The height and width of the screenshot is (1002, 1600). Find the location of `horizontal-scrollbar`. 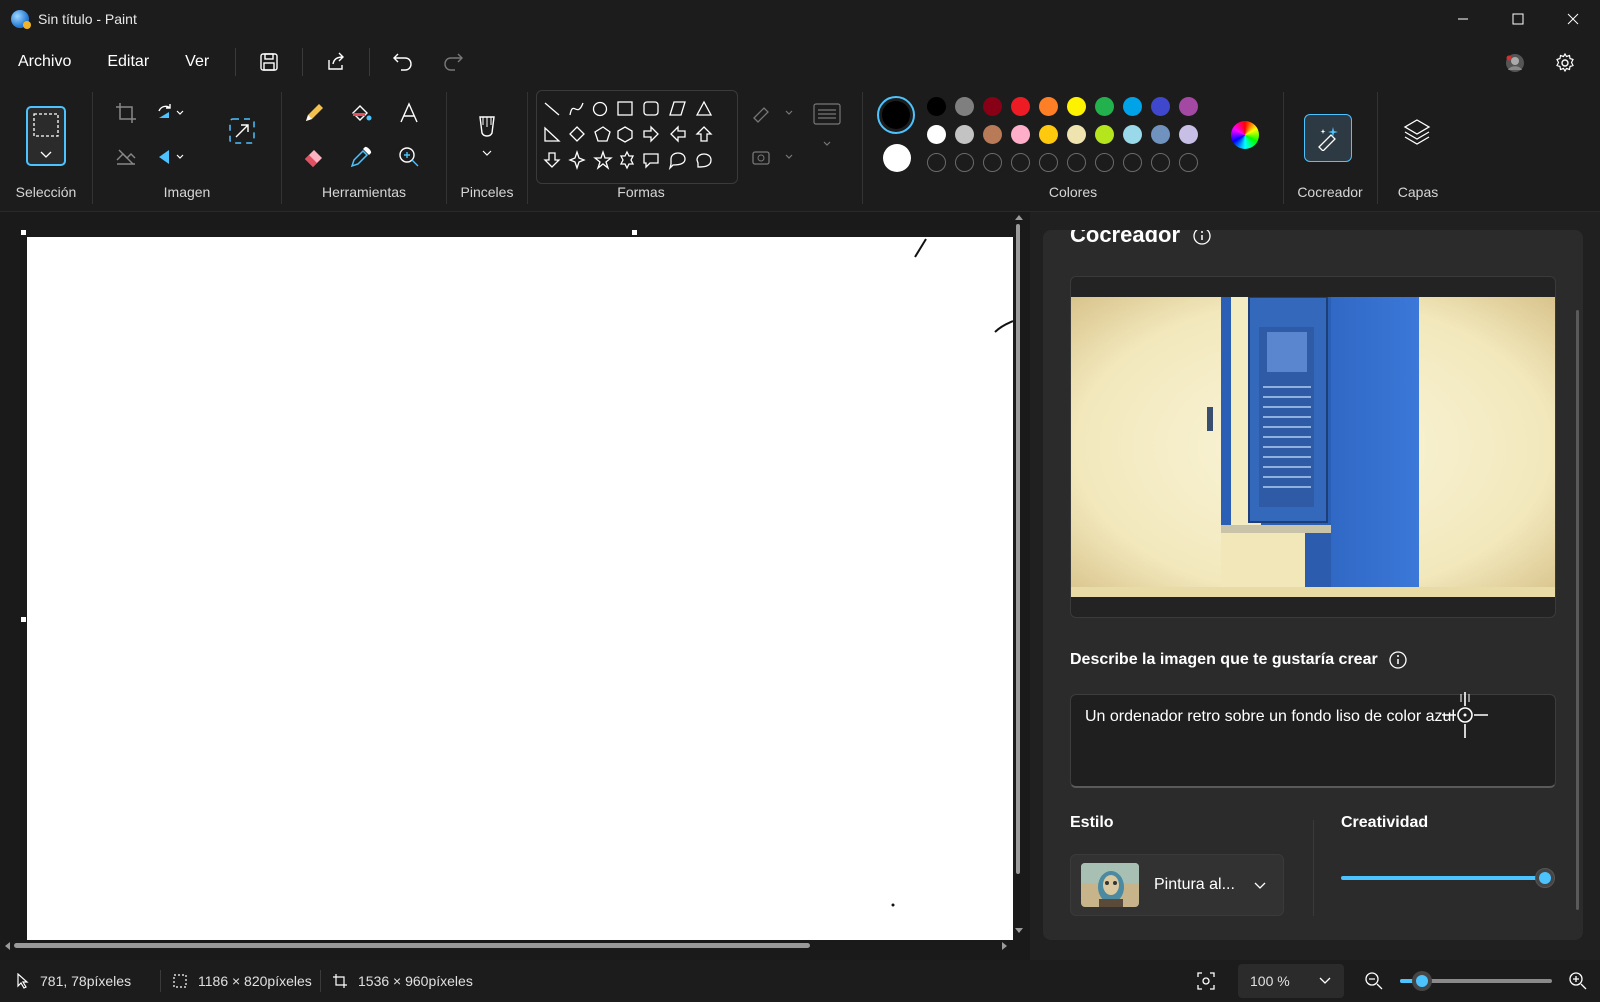

horizontal-scrollbar is located at coordinates (507, 946).